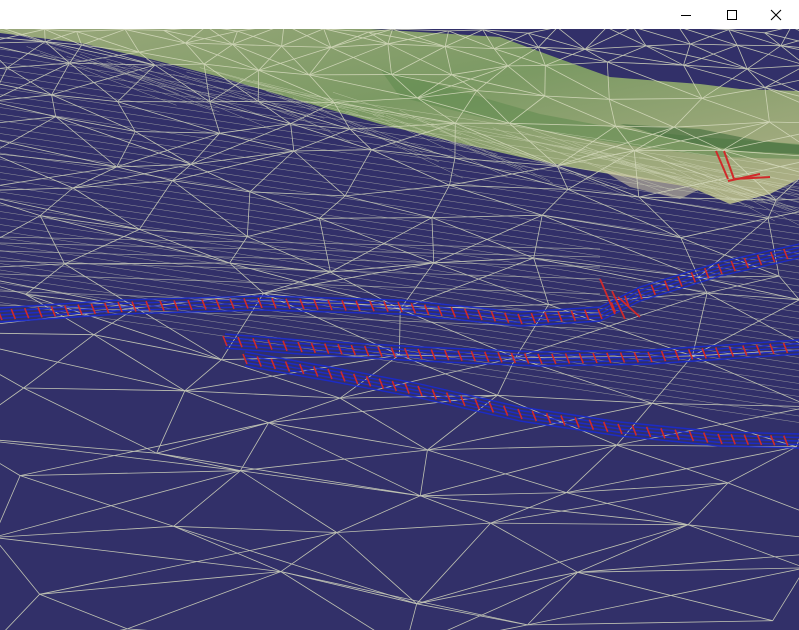  I want to click on close-icon, so click(776, 14).